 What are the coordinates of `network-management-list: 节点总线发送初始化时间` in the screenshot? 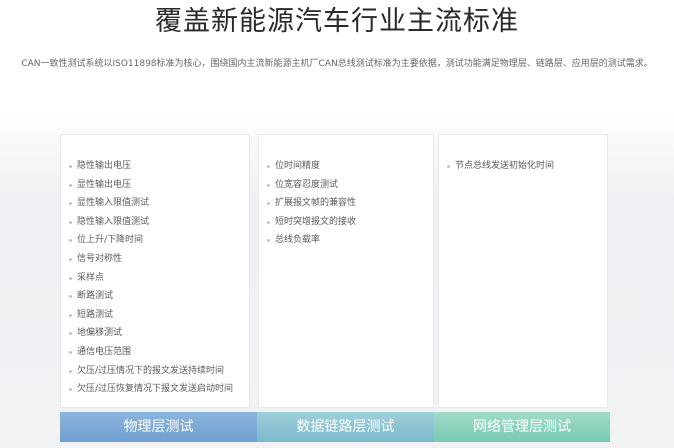 It's located at (523, 155).